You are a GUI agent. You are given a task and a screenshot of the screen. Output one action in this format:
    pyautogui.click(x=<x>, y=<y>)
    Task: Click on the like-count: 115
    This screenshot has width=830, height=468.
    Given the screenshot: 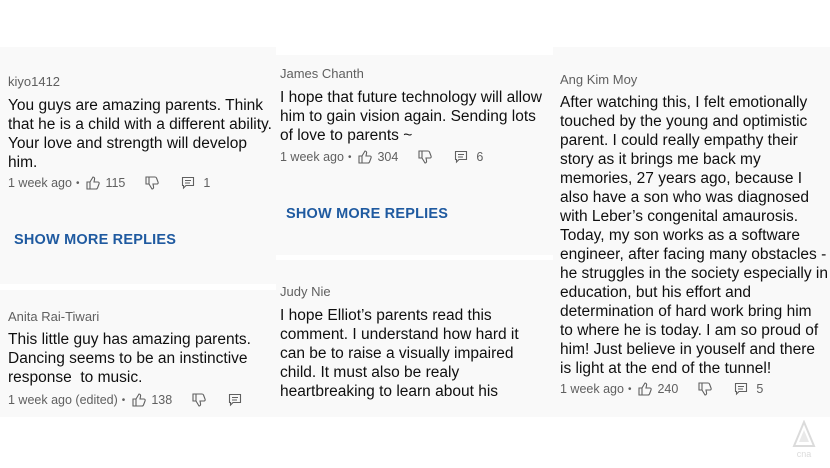 What is the action you would take?
    pyautogui.click(x=115, y=183)
    